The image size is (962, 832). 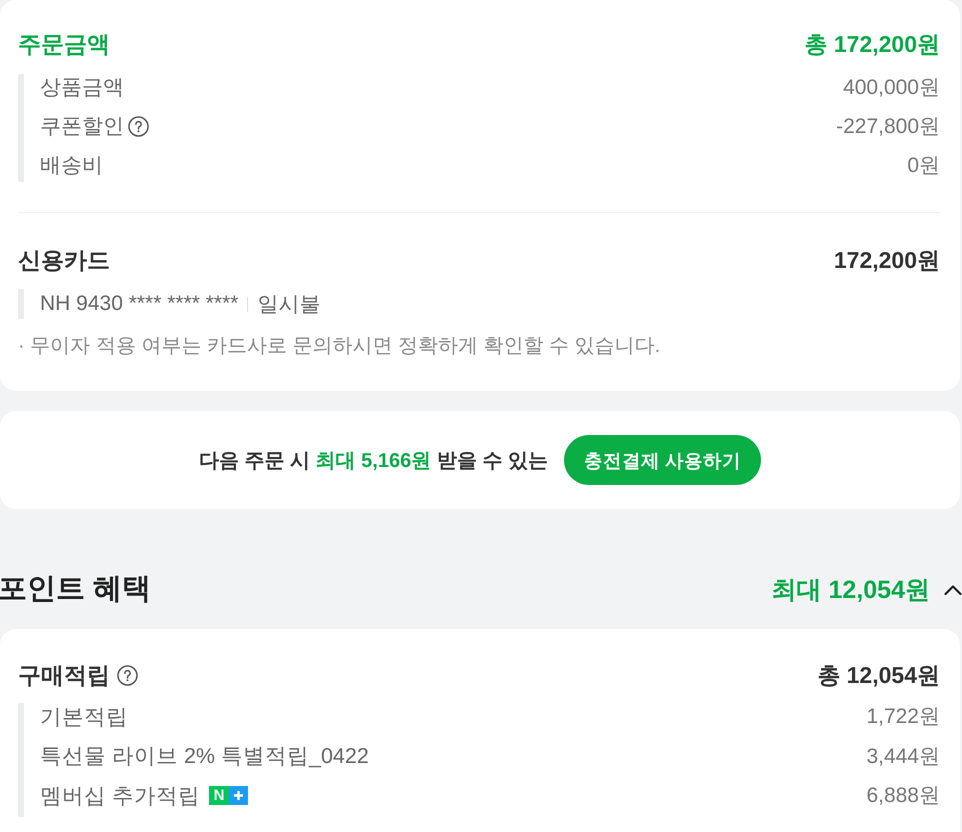 What do you see at coordinates (82, 88) in the screenshot?
I see `amount-label: 상품금액` at bounding box center [82, 88].